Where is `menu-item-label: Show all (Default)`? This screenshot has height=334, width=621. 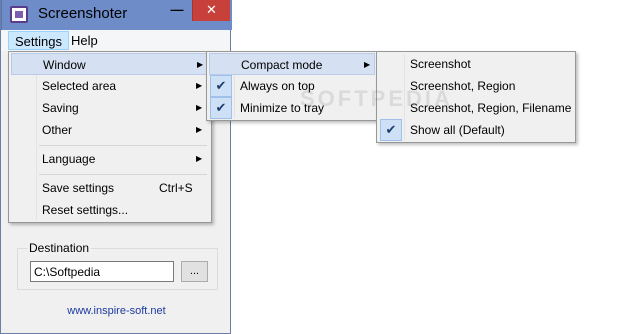 menu-item-label: Show all (Default) is located at coordinates (457, 130).